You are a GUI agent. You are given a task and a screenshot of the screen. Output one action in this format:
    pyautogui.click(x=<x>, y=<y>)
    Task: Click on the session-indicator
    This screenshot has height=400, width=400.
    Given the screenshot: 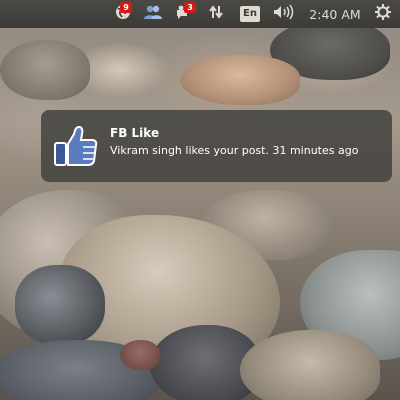 What is the action you would take?
    pyautogui.click(x=383, y=14)
    